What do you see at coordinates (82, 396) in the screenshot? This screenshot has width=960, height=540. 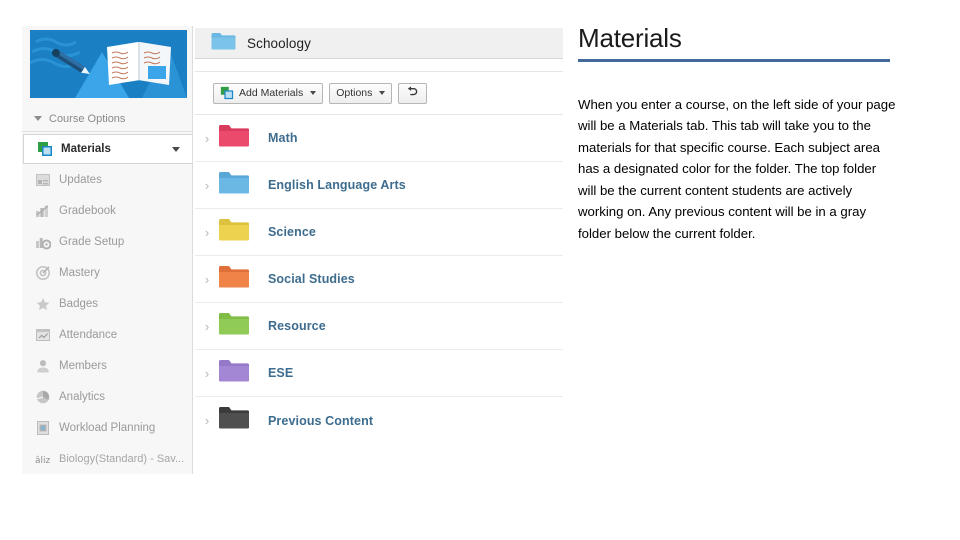 I see `sidebar-item-label: Analytics` at bounding box center [82, 396].